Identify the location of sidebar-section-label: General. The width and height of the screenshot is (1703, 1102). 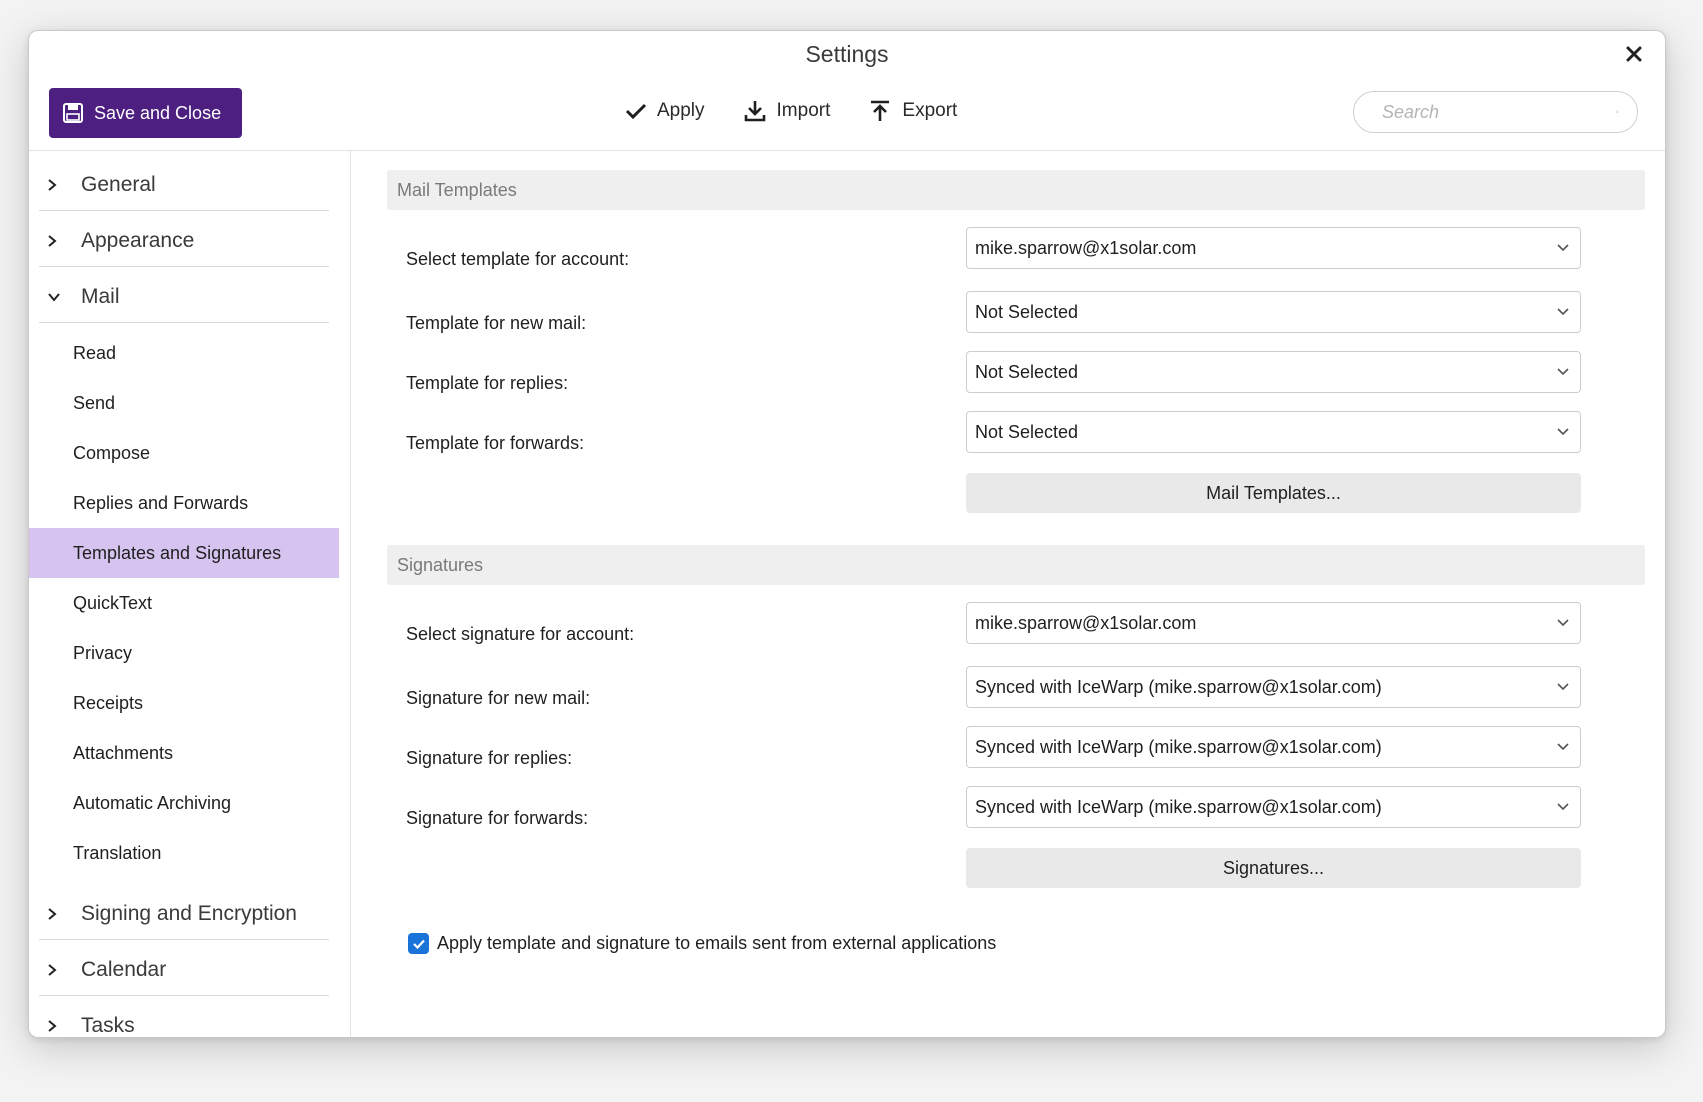
(118, 184).